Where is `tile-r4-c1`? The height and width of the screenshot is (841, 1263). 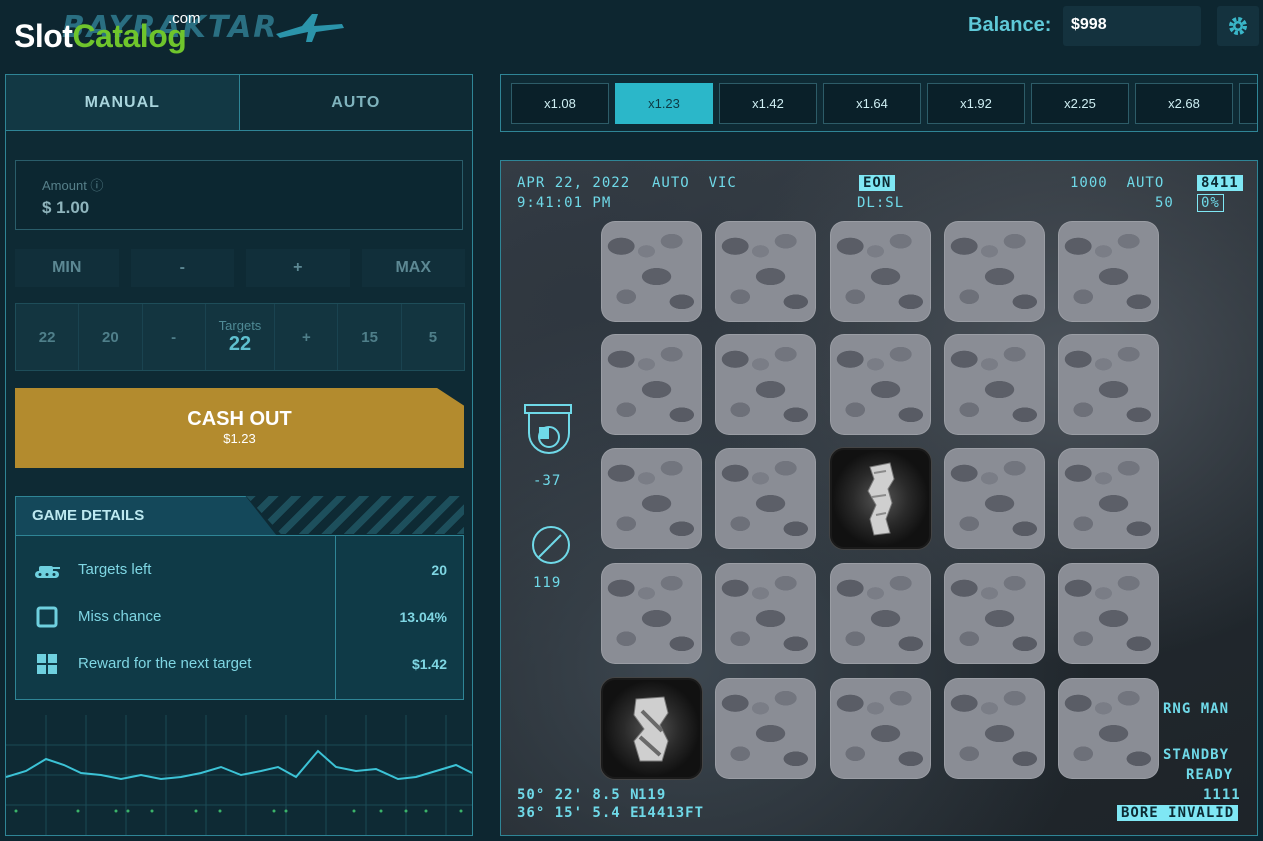 tile-r4-c1 is located at coordinates (765, 728).